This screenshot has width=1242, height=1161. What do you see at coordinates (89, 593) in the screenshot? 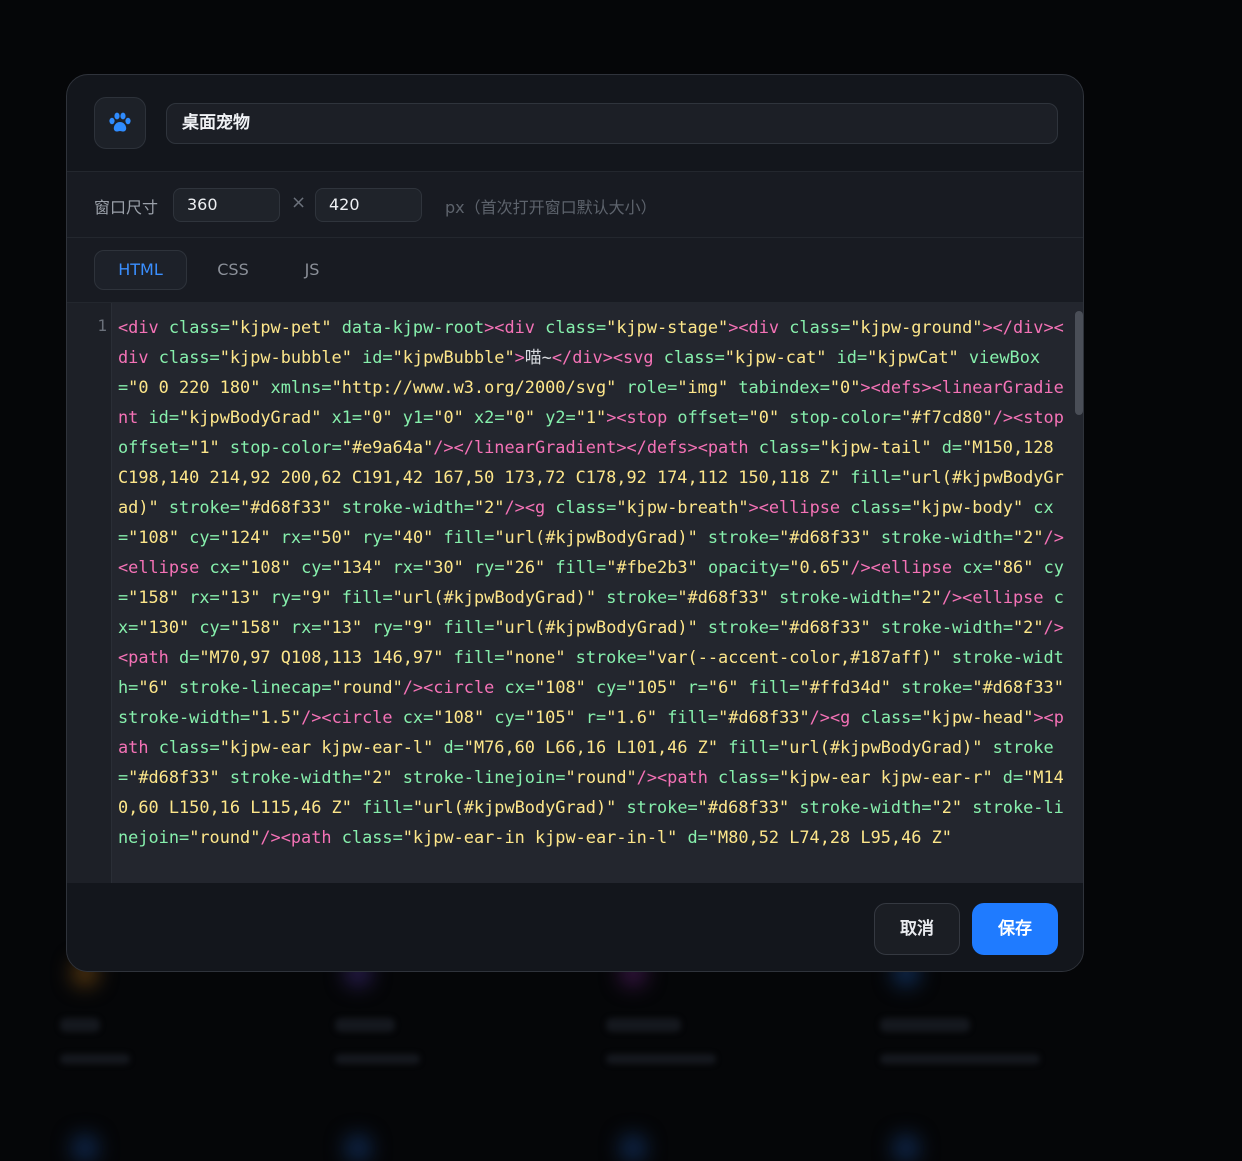
I see `line-number-gutter: 1` at bounding box center [89, 593].